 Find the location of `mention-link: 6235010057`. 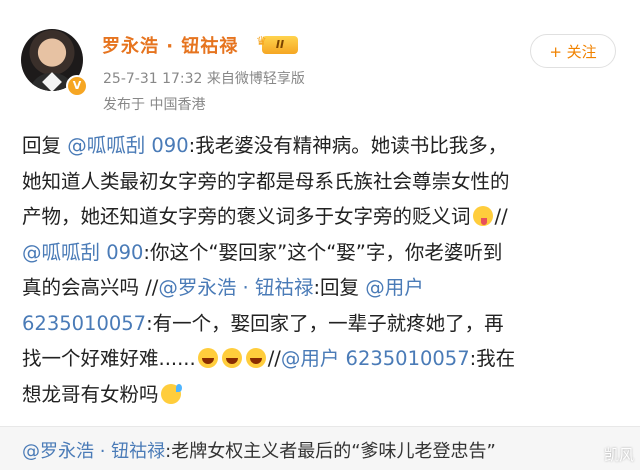

mention-link: 6235010057 is located at coordinates (84, 323).